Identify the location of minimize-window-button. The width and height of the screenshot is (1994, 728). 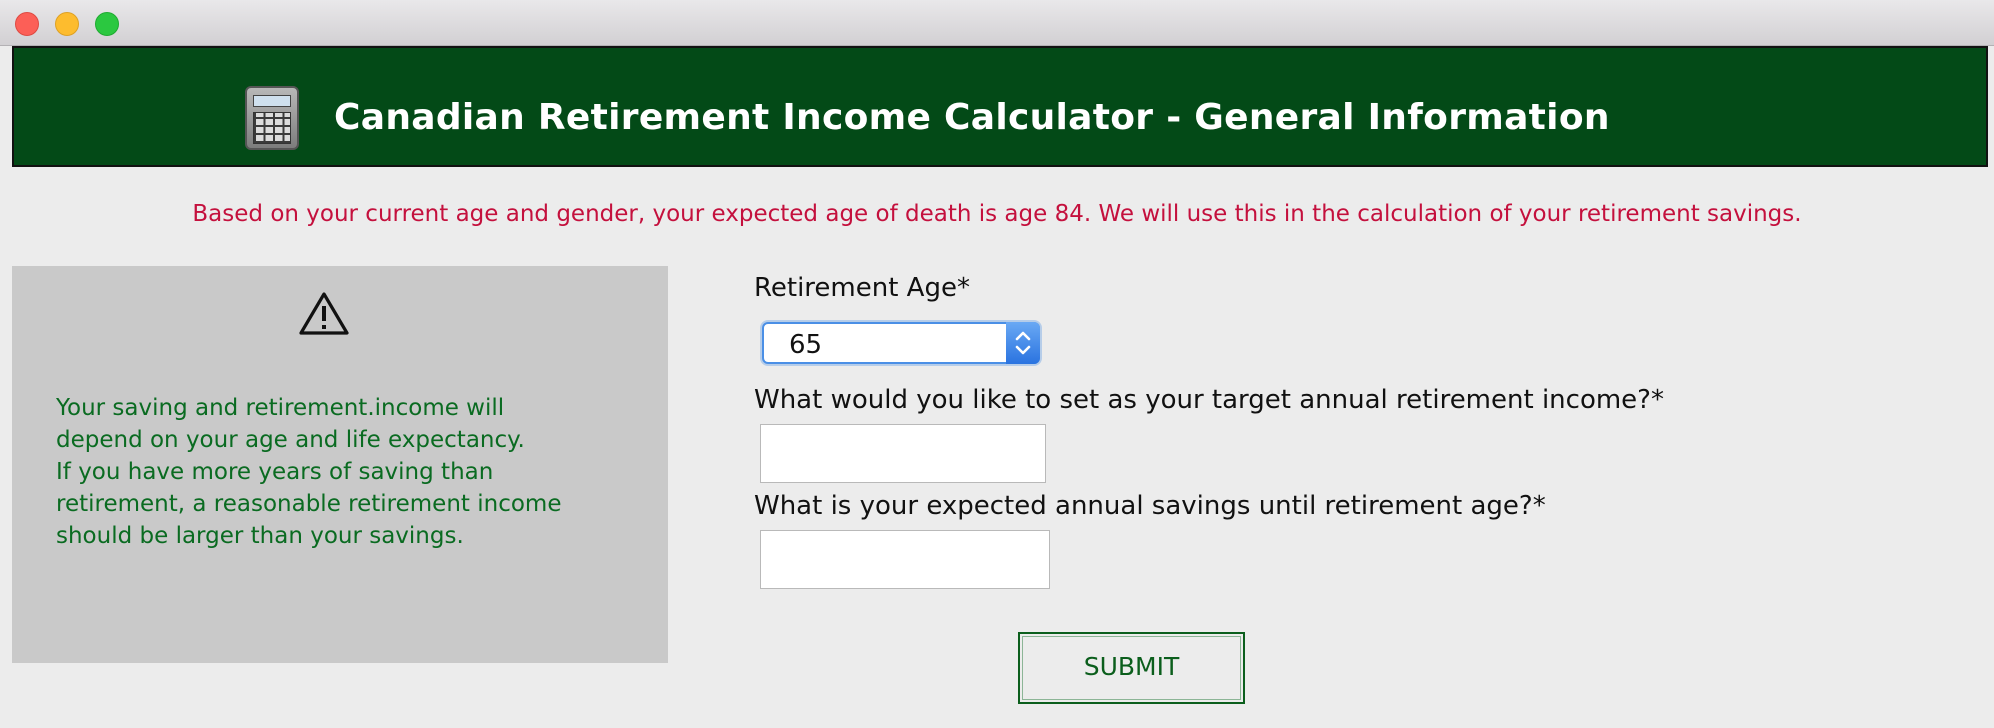
(67, 24).